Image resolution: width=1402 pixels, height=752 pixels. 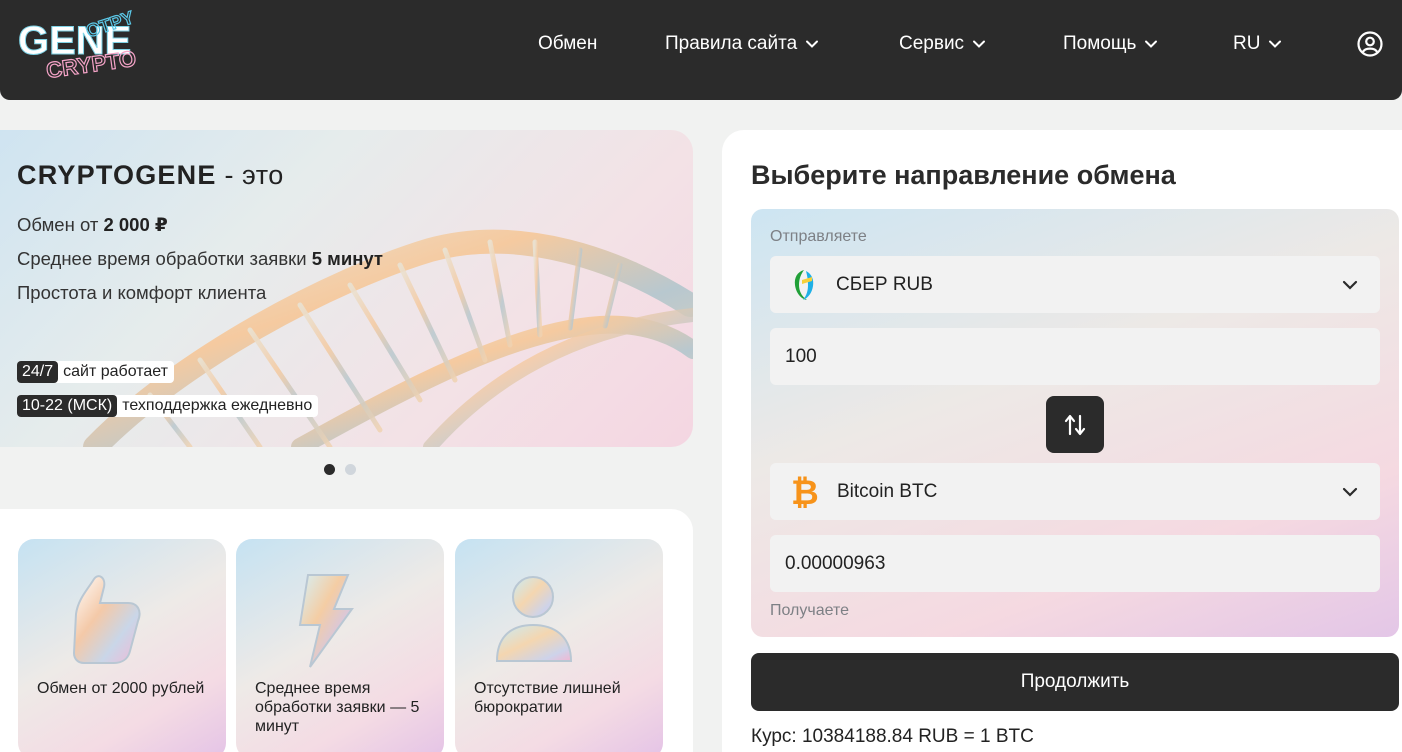 I want to click on hero-title: CRYPTOGENE - это, so click(x=150, y=175).